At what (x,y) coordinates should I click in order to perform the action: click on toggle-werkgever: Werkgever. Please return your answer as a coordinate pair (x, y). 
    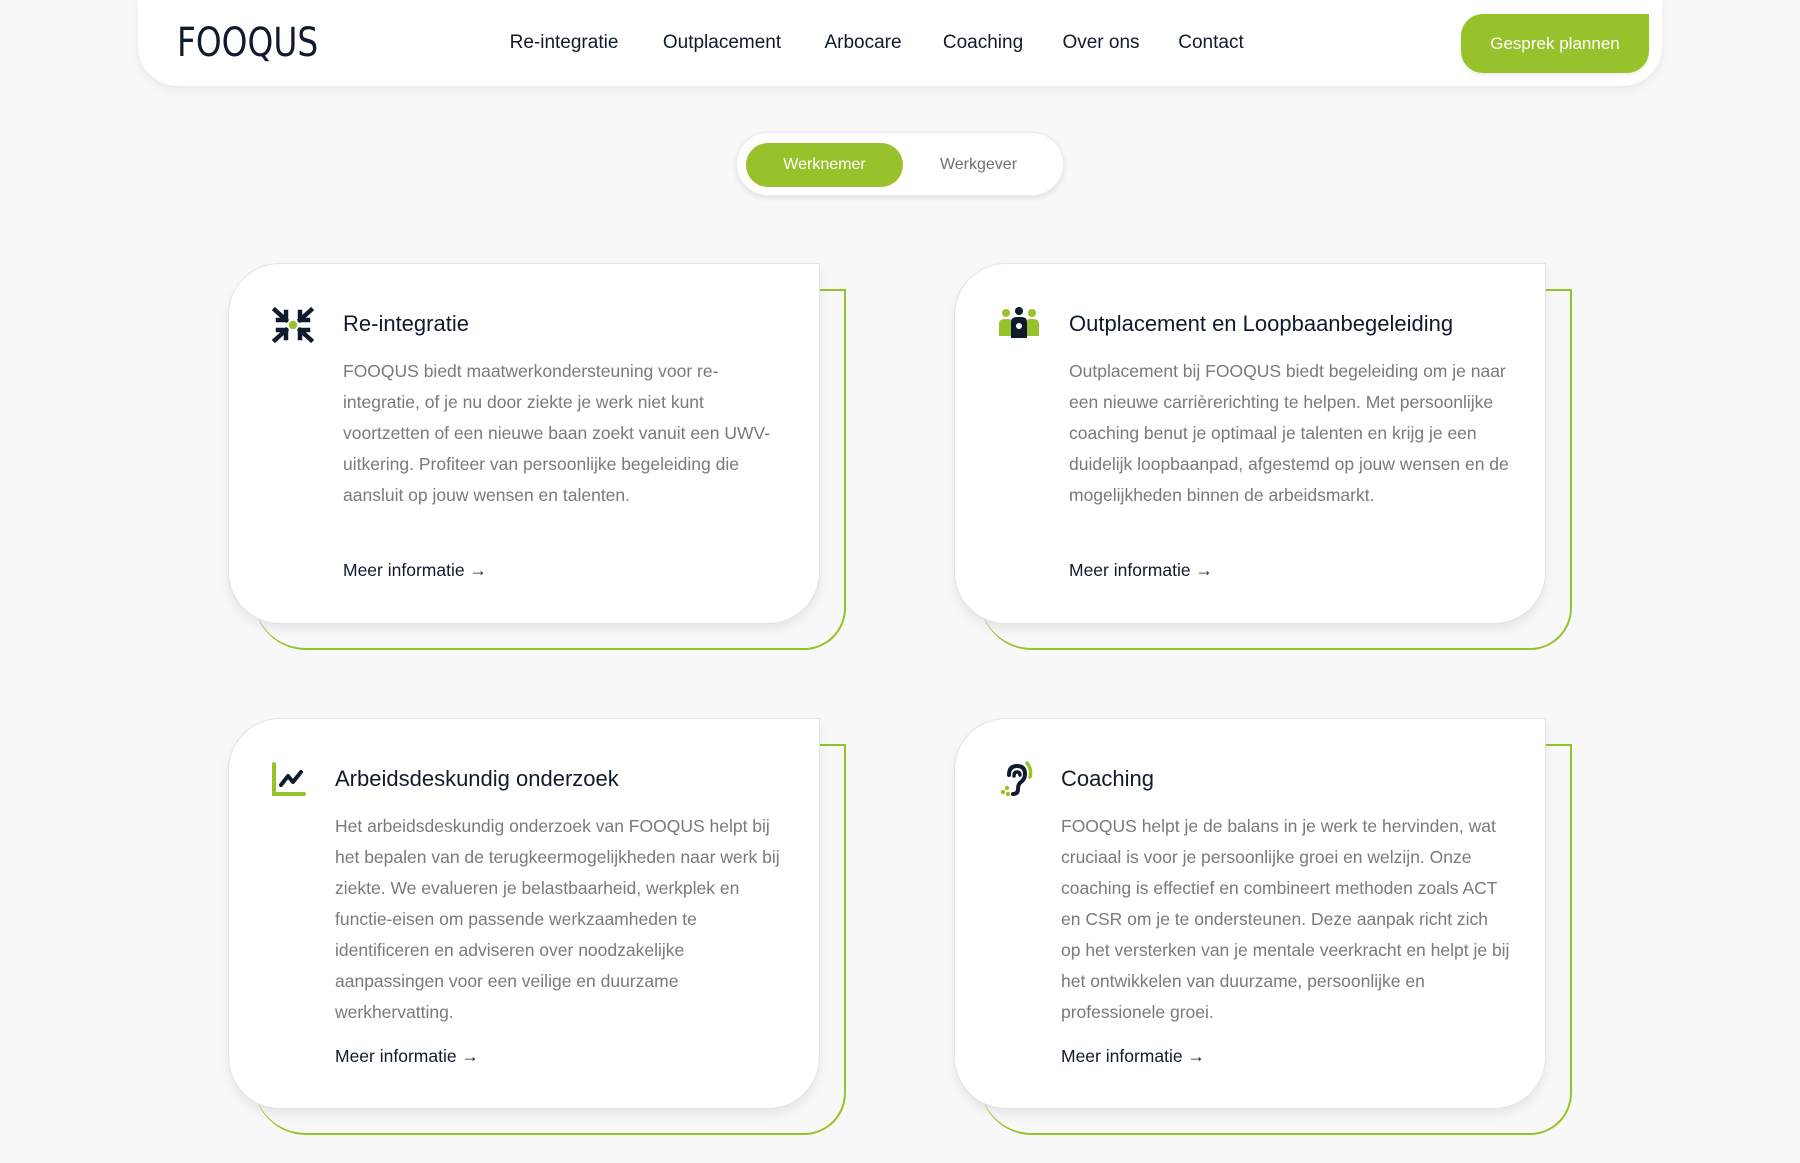
    Looking at the image, I should click on (978, 165).